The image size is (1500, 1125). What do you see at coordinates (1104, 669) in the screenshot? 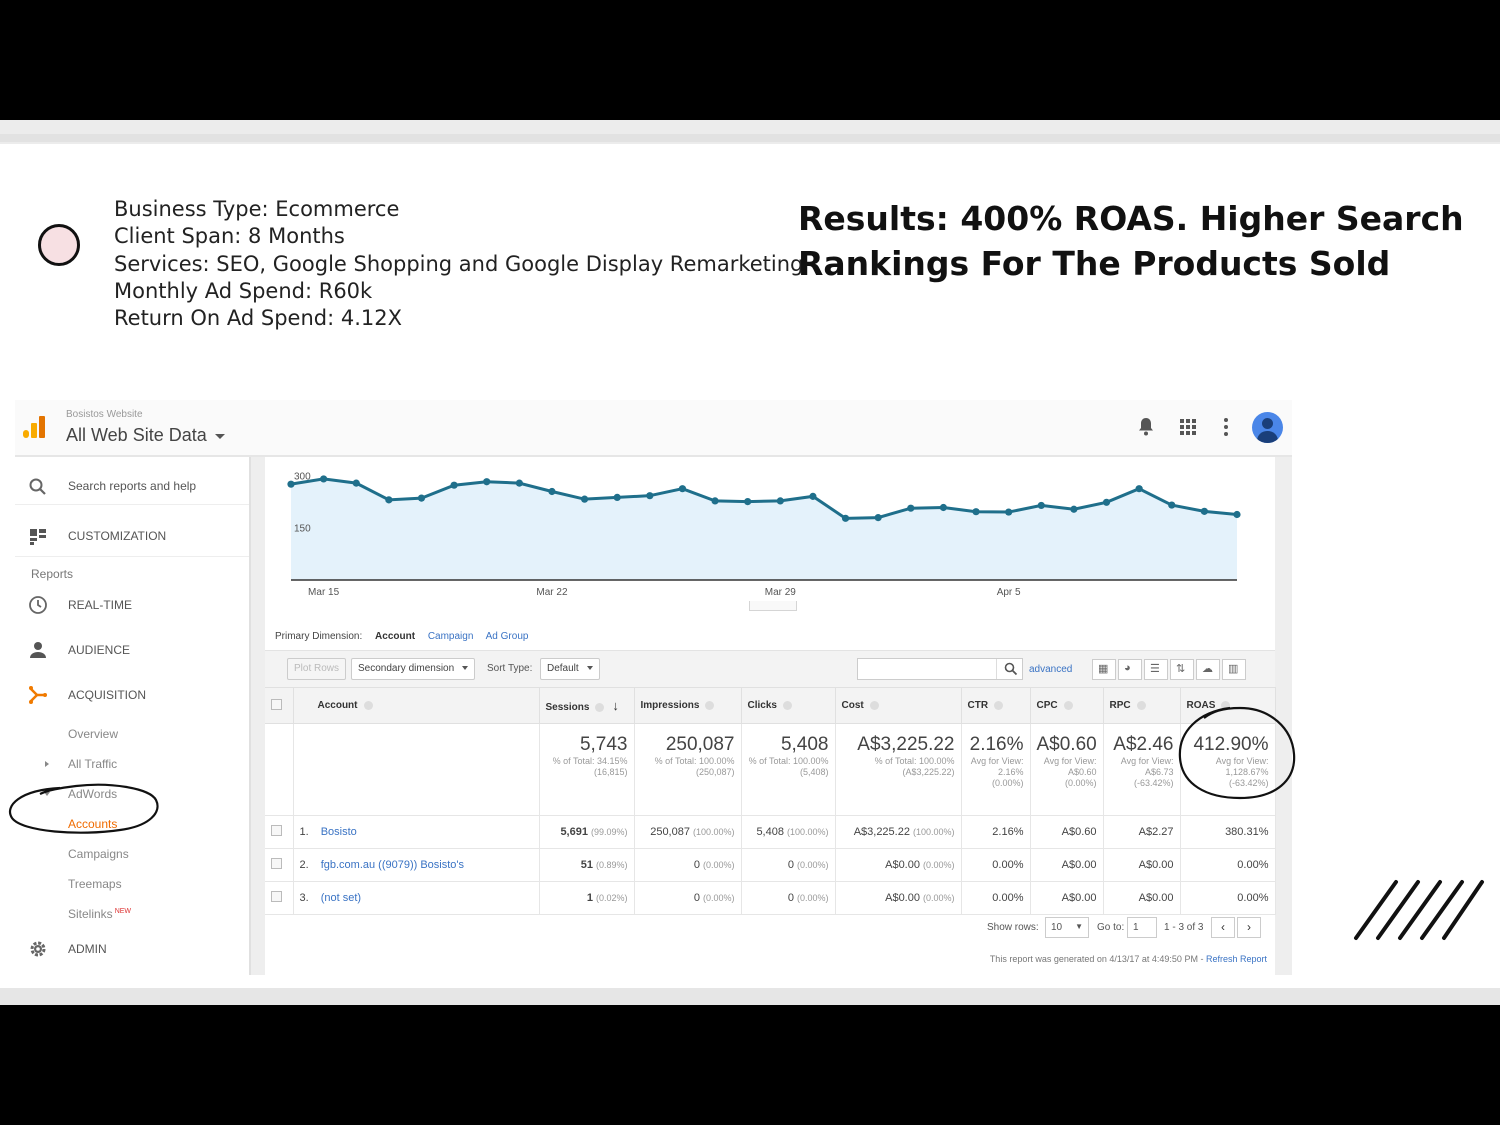
I see `table-view-button: ▦` at bounding box center [1104, 669].